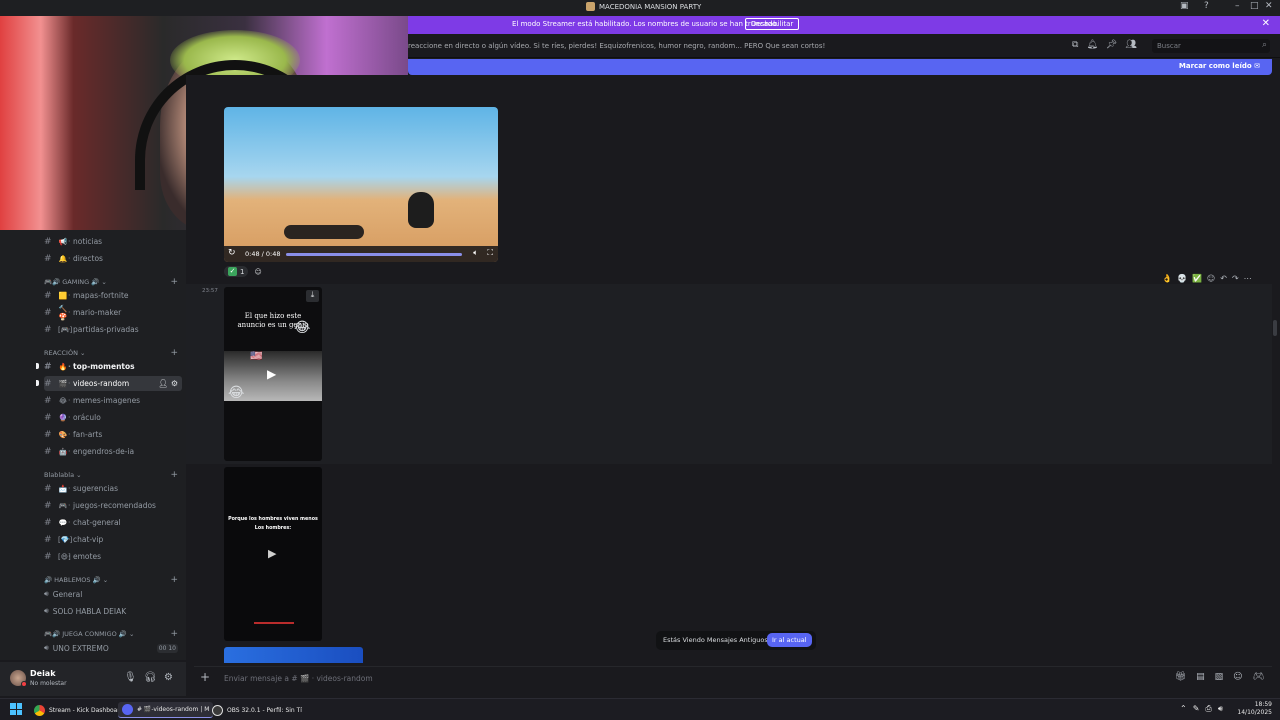 This screenshot has width=1280, height=720. Describe the element at coordinates (113, 539) in the screenshot. I see `channel-chat-vip: # [💎] · chat-vip` at that location.